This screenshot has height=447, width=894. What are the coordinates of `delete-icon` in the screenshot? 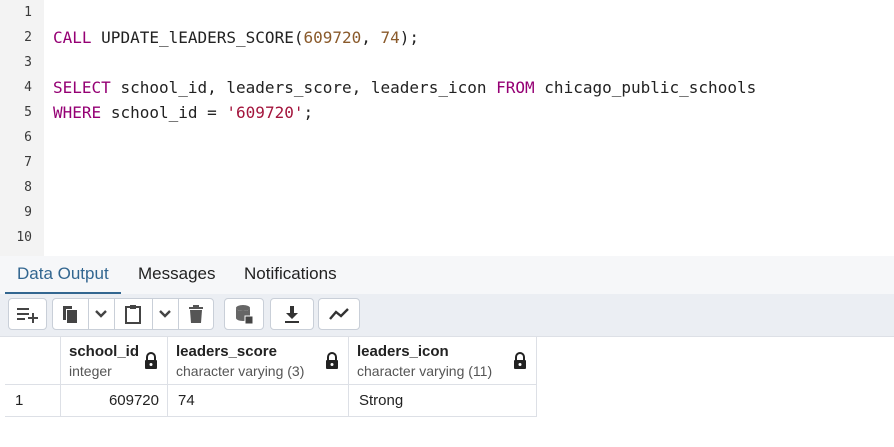 It's located at (196, 314).